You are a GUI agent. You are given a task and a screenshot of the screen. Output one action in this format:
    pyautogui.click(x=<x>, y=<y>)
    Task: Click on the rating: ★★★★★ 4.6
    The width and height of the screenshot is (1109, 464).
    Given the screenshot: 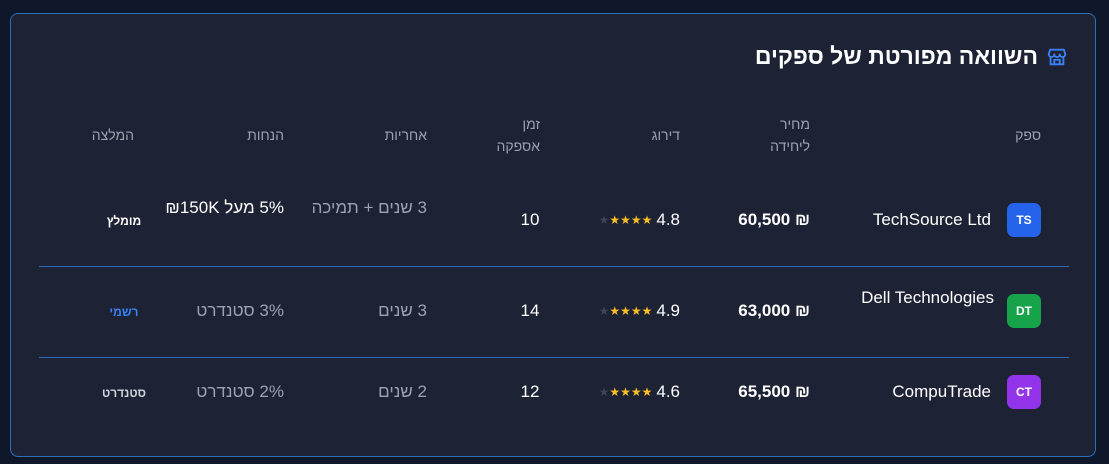 What is the action you would take?
    pyautogui.click(x=639, y=392)
    